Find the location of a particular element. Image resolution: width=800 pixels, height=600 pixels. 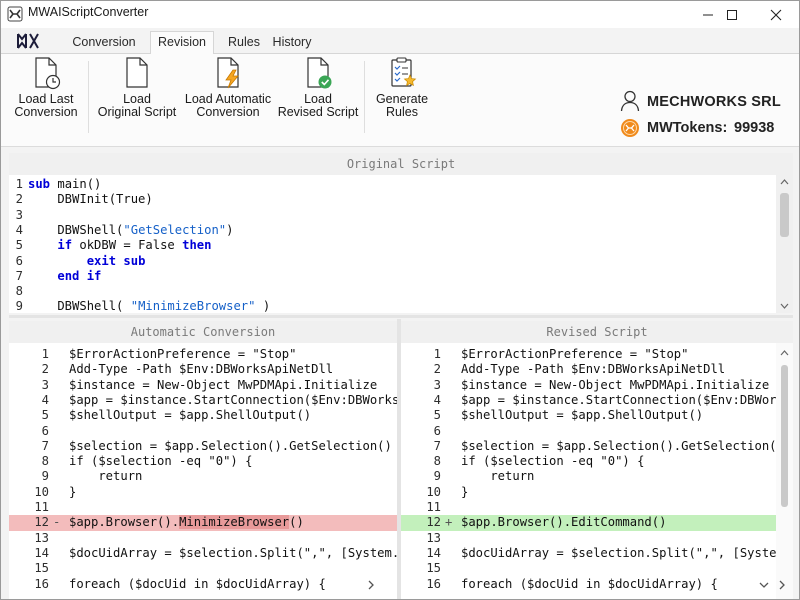

generate-rules-button: Generate Rules is located at coordinates (402, 98).